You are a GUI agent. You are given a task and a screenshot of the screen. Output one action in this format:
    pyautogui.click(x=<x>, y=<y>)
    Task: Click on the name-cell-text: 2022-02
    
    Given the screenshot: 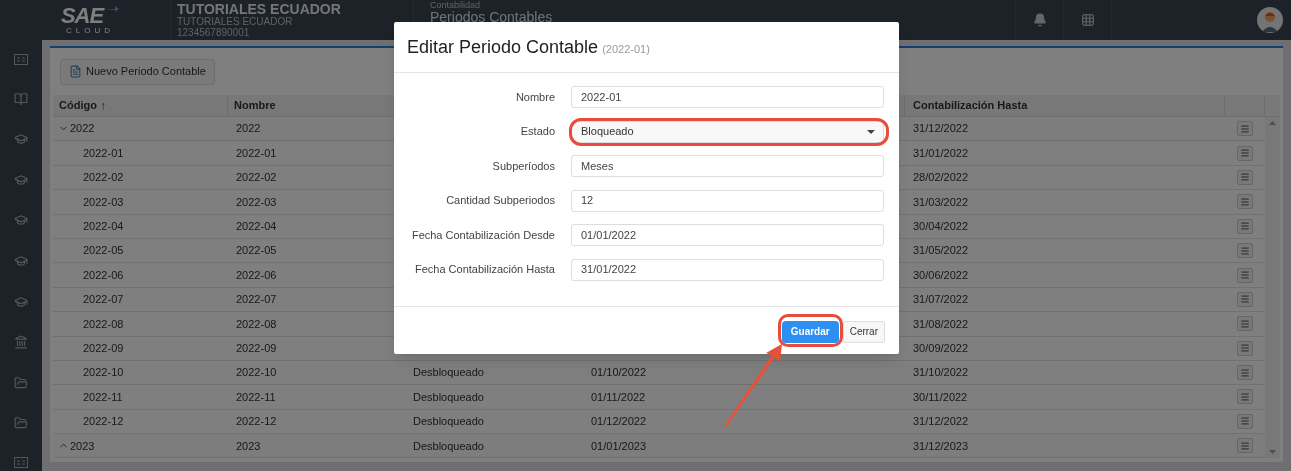 What is the action you would take?
    pyautogui.click(x=256, y=178)
    